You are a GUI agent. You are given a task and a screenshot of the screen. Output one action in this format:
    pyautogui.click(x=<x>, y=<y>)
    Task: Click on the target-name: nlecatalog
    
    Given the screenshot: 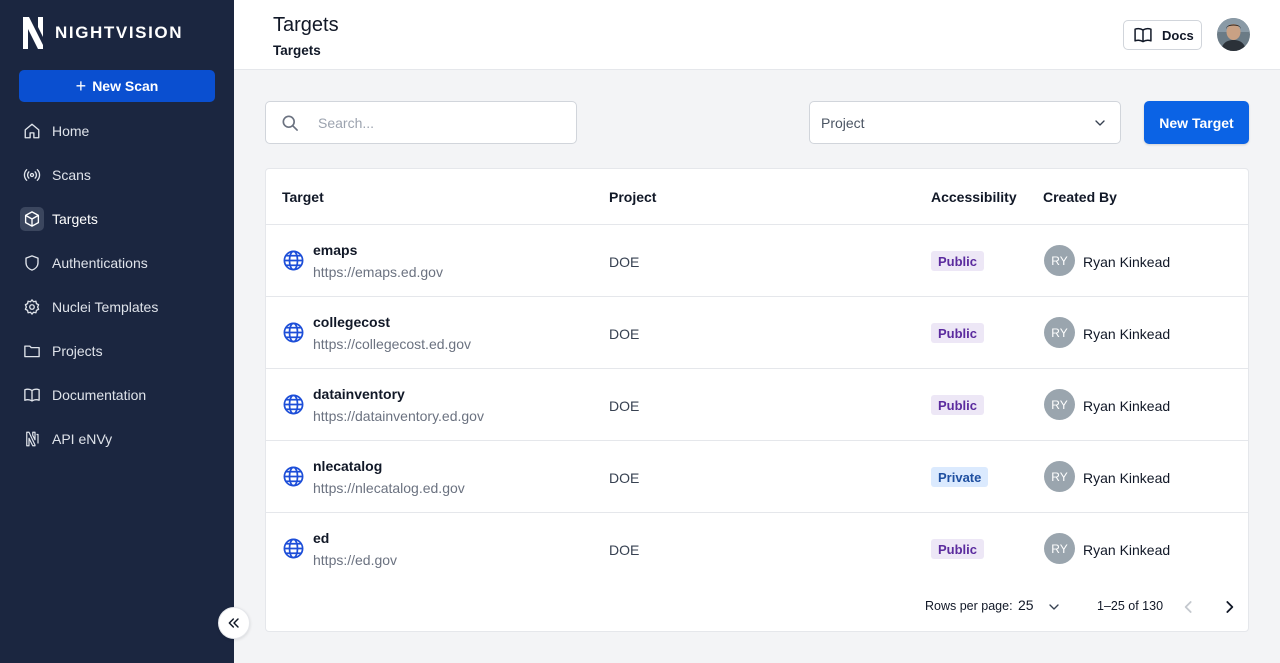 What is the action you would take?
    pyautogui.click(x=347, y=466)
    